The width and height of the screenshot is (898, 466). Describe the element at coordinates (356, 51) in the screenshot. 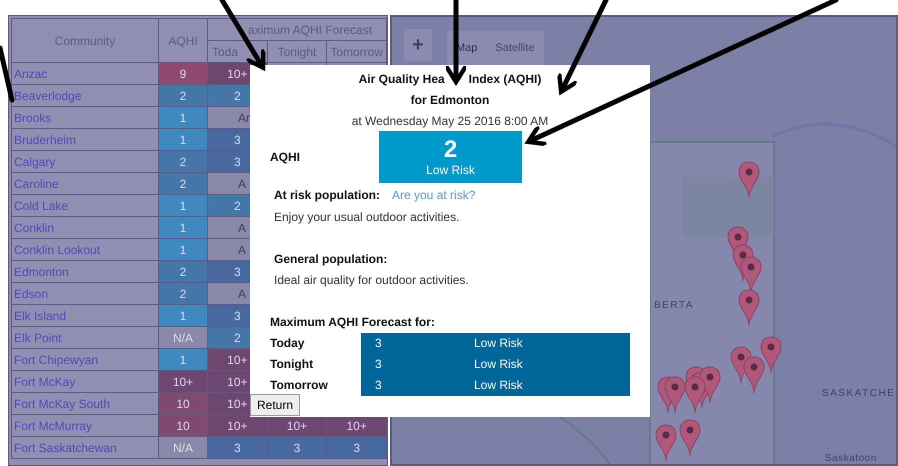

I see `column-header: Tomorrow` at that location.